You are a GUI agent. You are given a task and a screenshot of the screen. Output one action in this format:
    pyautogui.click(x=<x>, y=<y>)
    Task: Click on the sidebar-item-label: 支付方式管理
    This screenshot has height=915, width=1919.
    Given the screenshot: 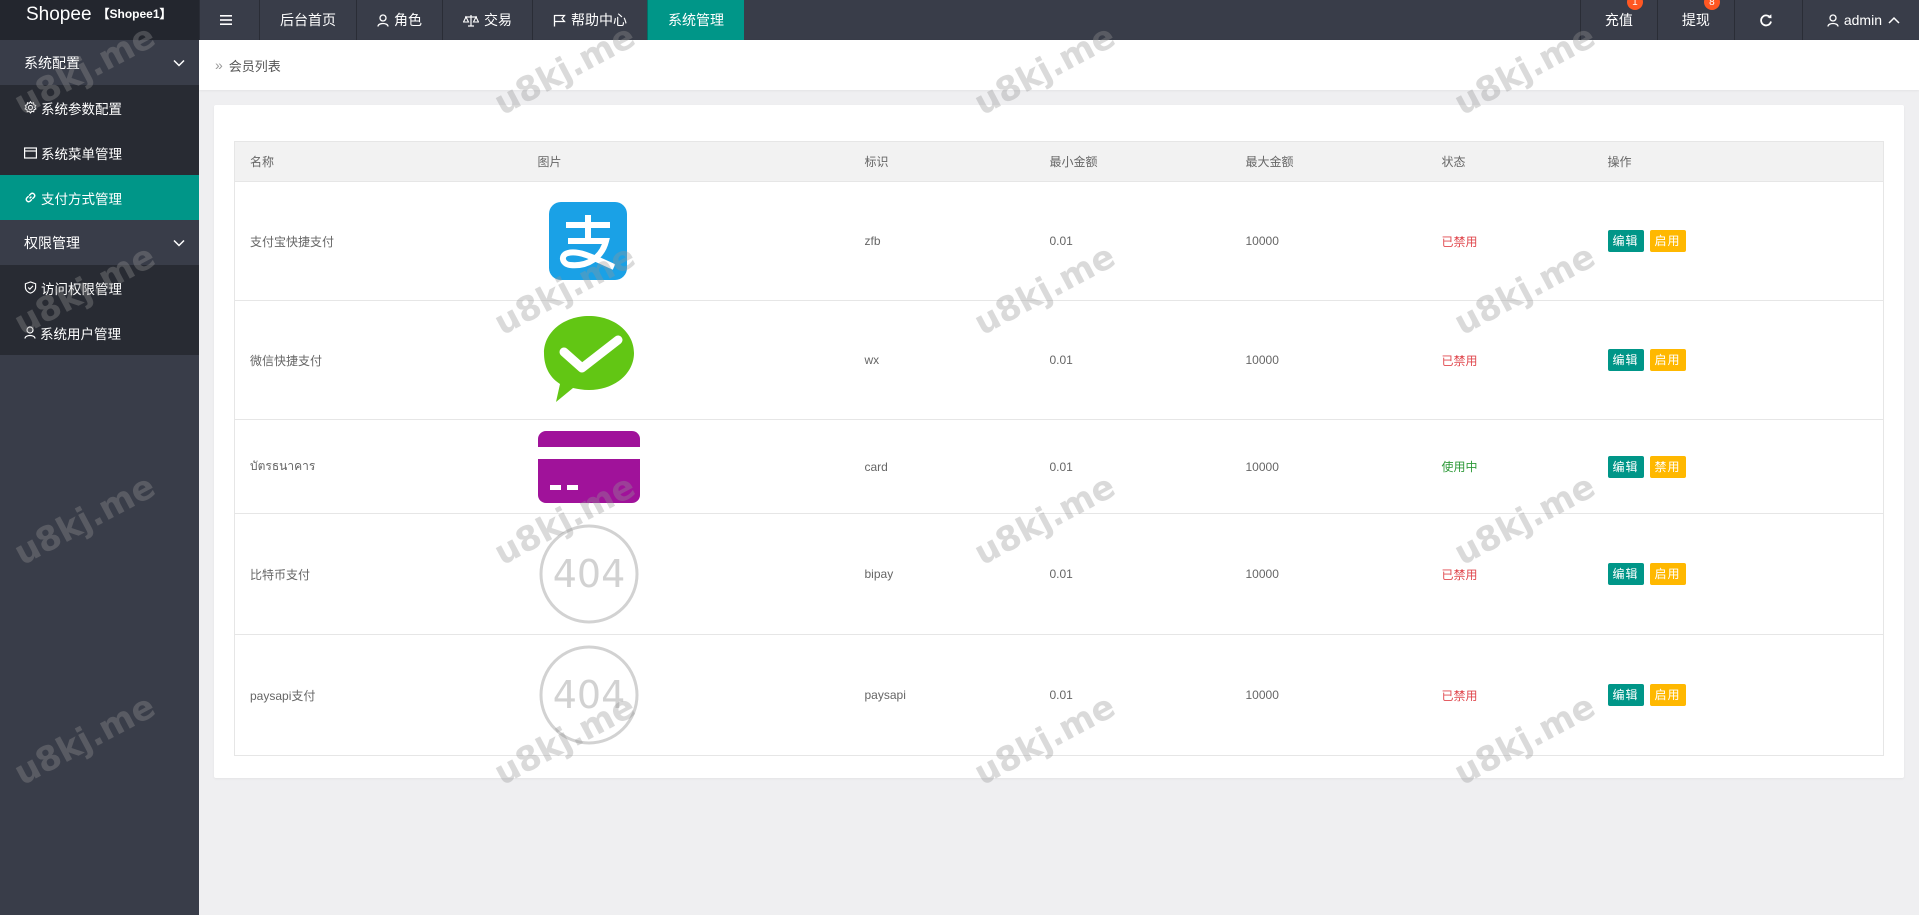 What is the action you would take?
    pyautogui.click(x=81, y=199)
    